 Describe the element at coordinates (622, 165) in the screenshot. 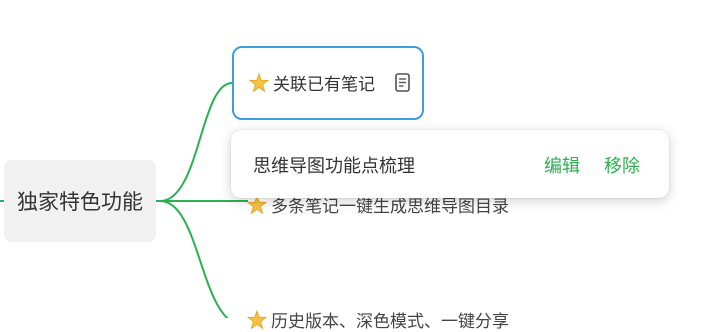

I see `remove-link-button: 移除` at that location.